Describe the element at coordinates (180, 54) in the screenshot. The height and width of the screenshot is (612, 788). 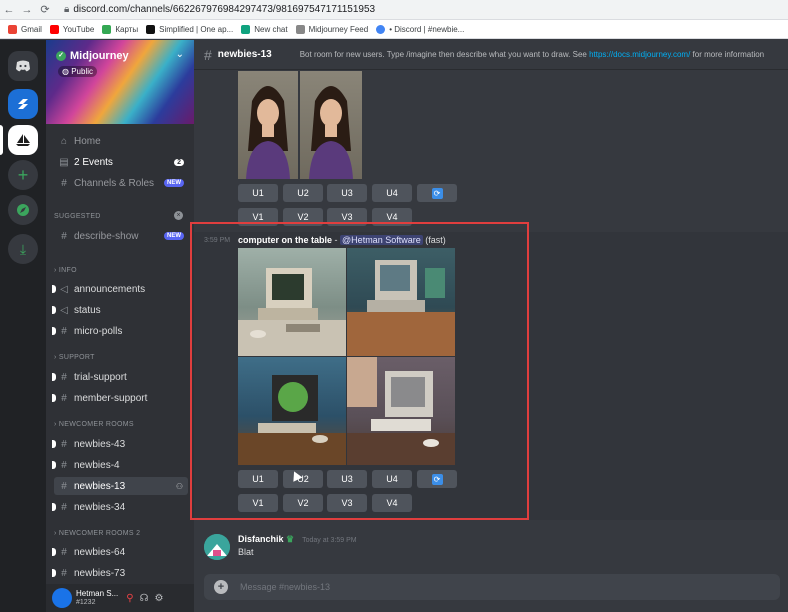
I see `chevron-down-icon: ⌄` at that location.